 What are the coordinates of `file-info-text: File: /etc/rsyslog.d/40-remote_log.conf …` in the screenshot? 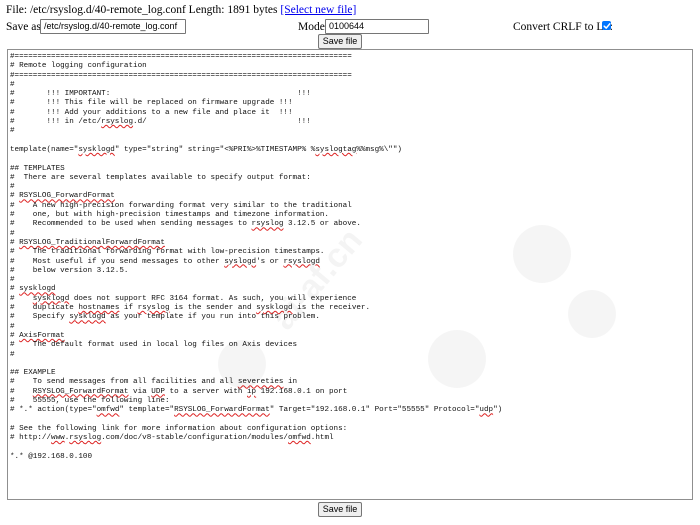 It's located at (143, 10).